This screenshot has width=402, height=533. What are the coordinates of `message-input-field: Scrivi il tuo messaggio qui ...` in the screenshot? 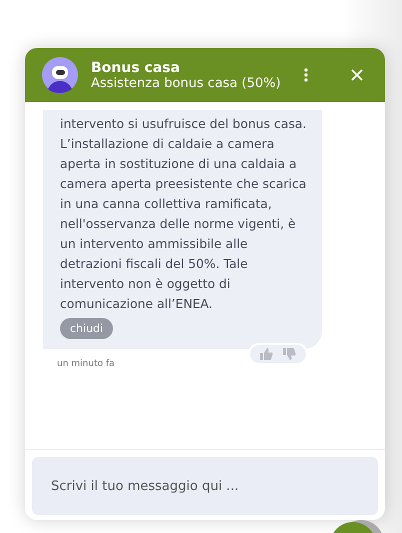 It's located at (205, 486).